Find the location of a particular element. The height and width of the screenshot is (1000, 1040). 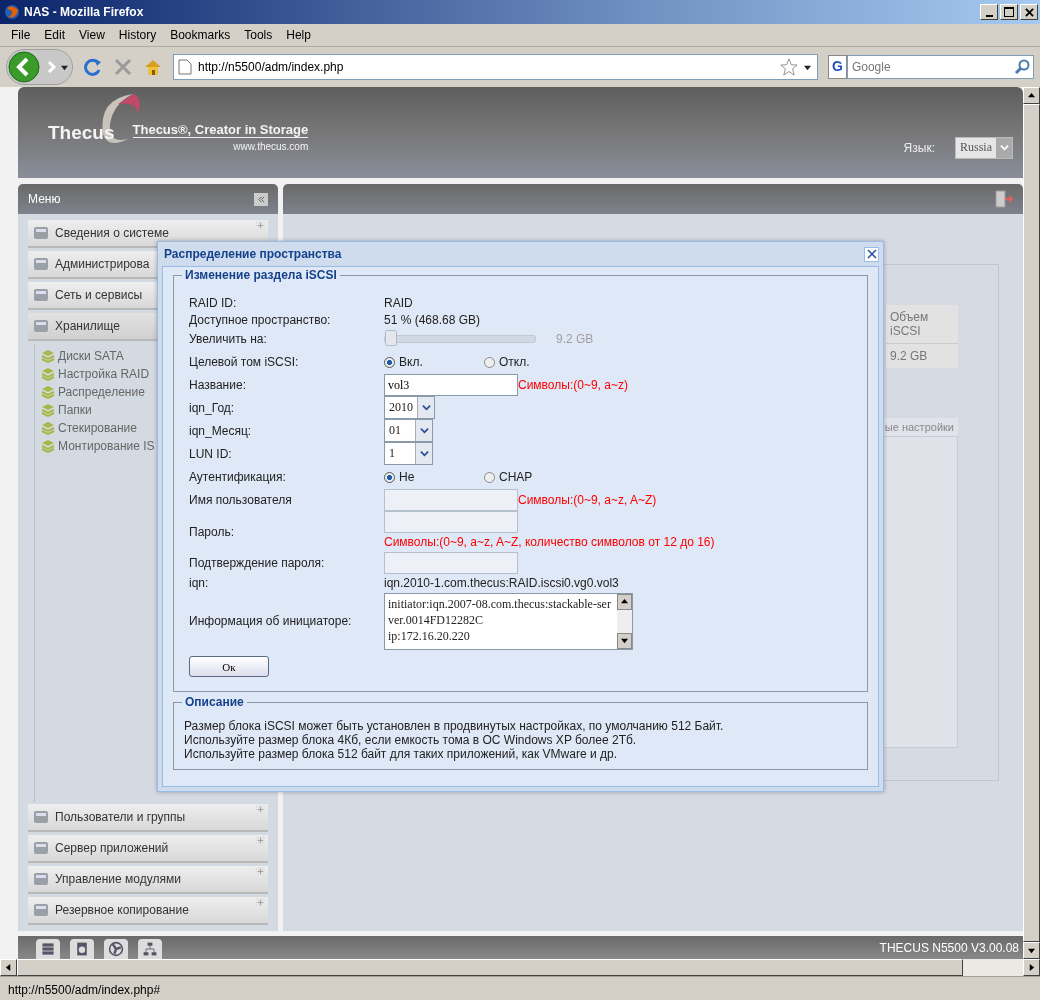

minimize-button is located at coordinates (989, 12).